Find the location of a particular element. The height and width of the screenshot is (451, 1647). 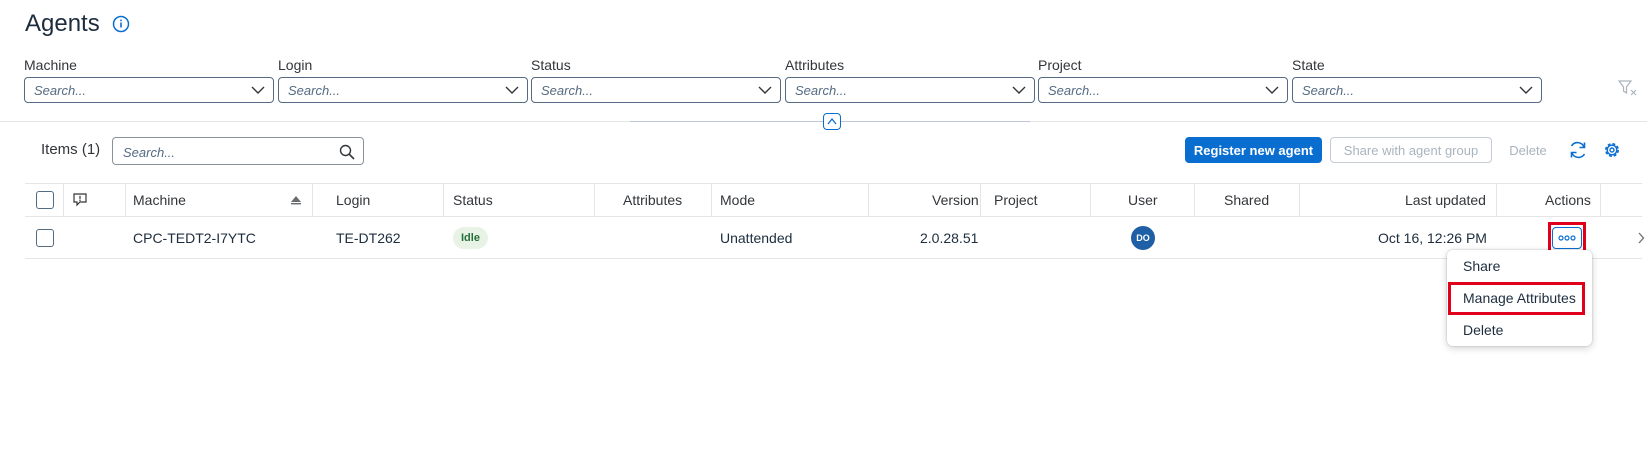

filter-label: Machine is located at coordinates (50, 65).